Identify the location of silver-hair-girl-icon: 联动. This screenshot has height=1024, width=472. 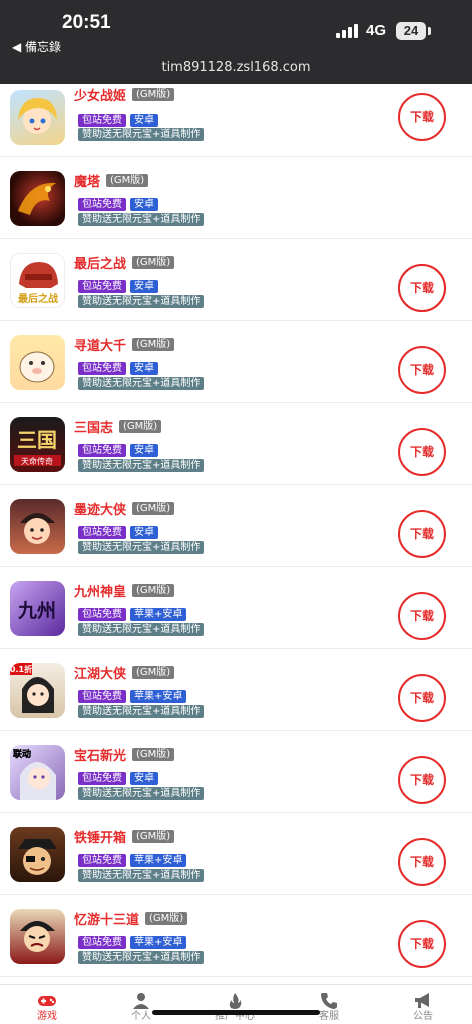
(37, 772).